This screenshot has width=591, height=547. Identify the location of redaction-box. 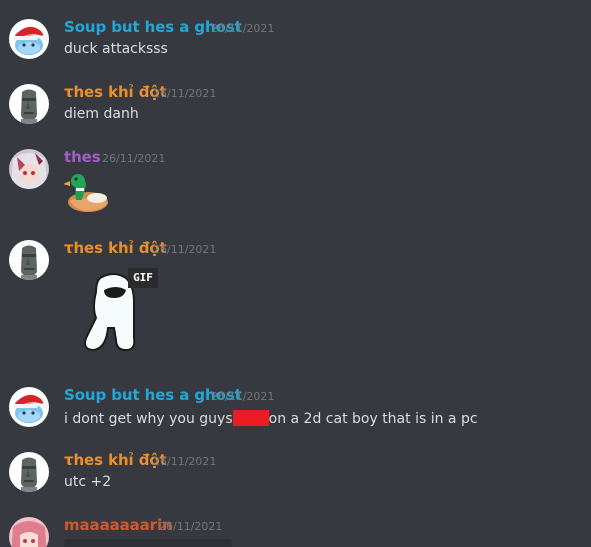
(250, 418).